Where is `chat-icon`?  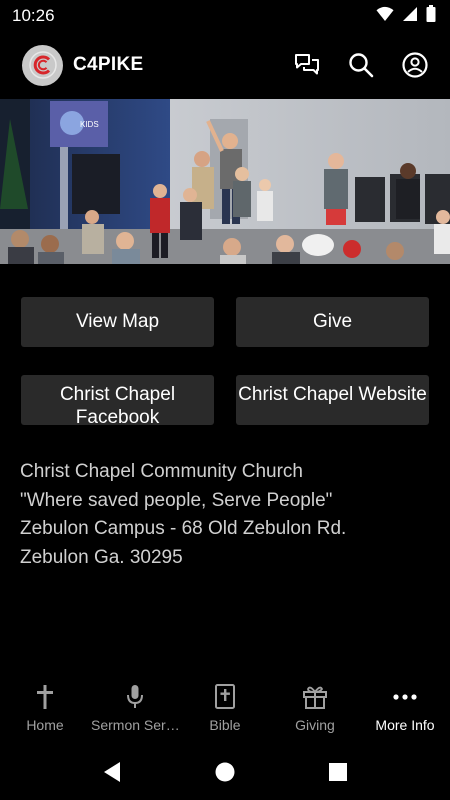 chat-icon is located at coordinates (307, 64).